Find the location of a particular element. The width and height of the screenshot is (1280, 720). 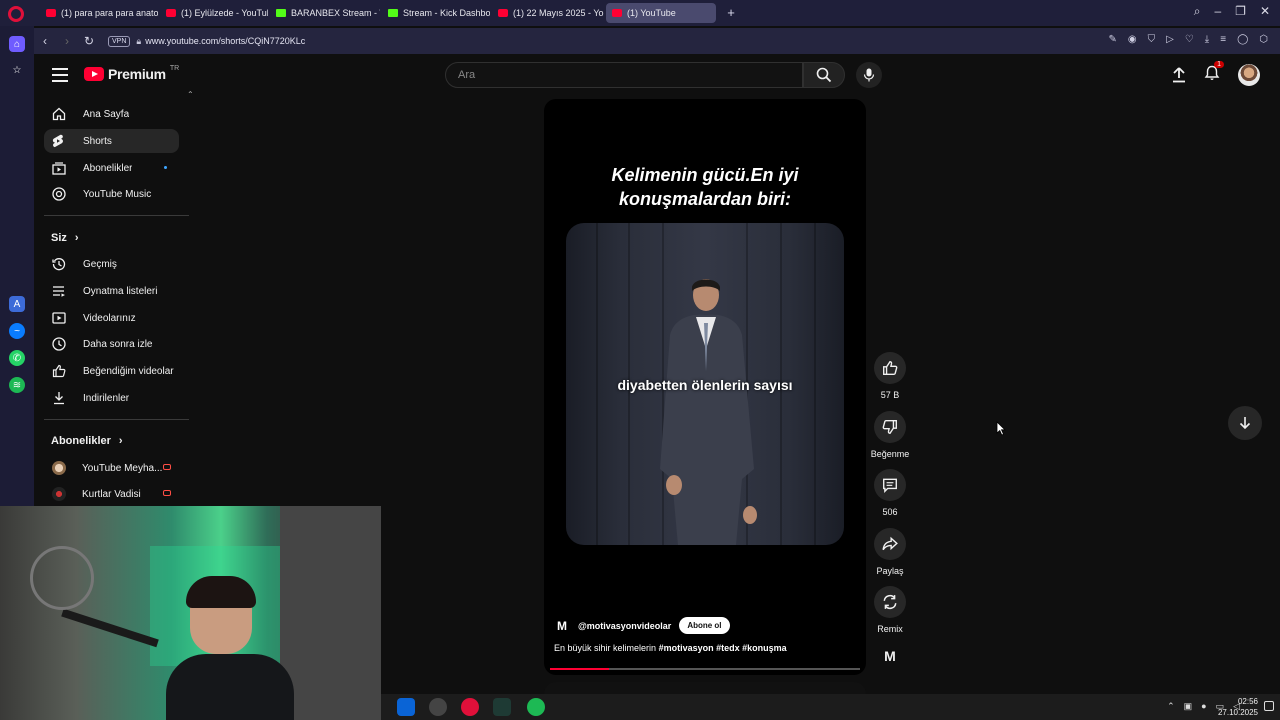

minimize-button: – is located at coordinates (1217, 11).